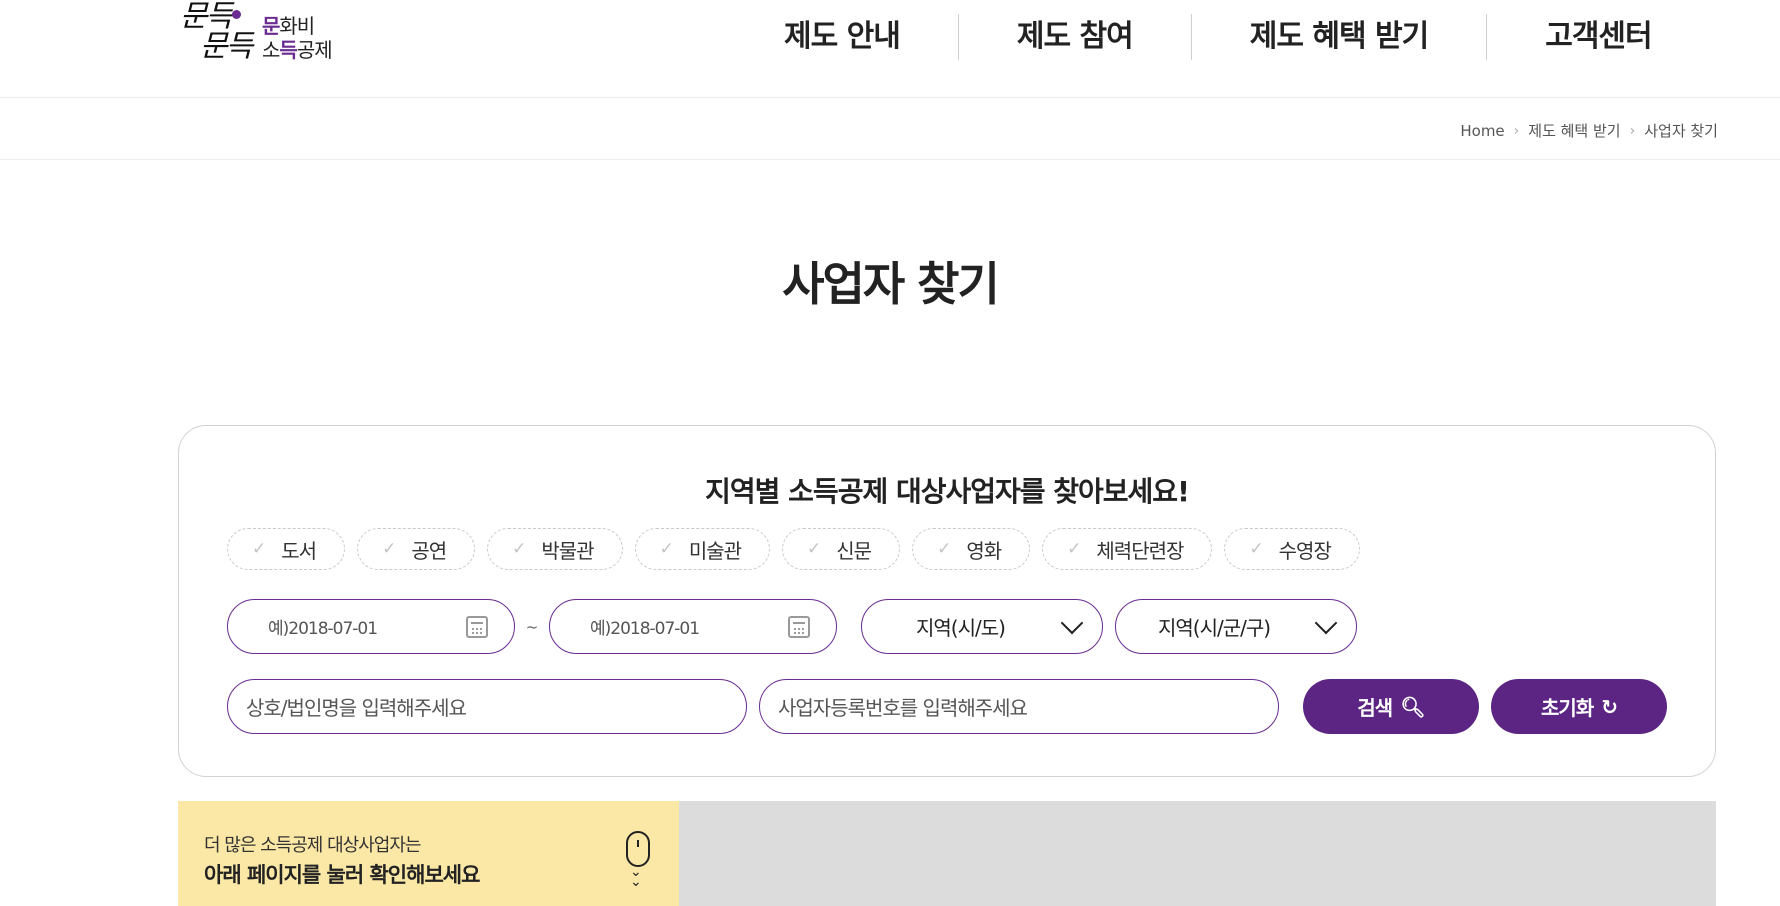  I want to click on reset-button: 초기화 ↻, so click(1579, 706).